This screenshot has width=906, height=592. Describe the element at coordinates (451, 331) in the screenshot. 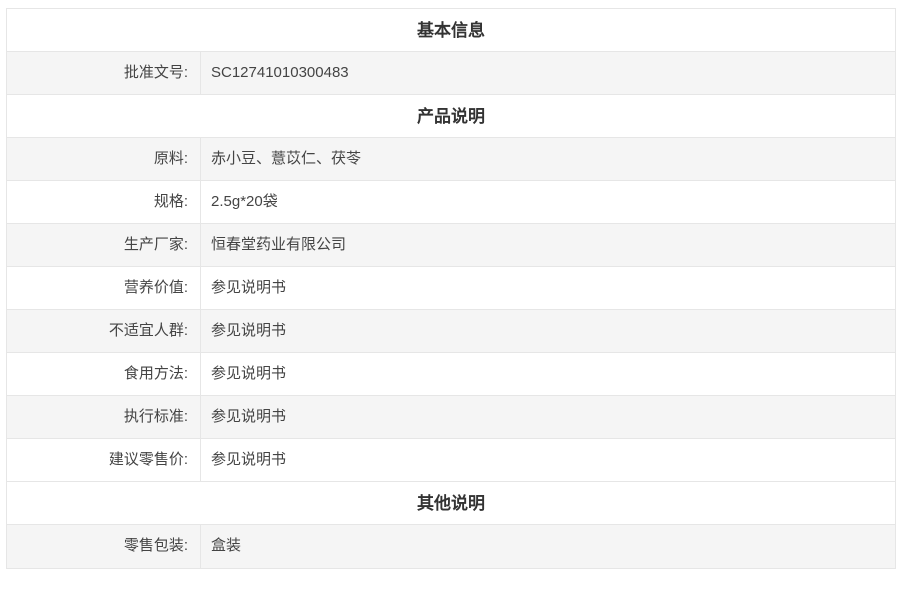

I see `table-row-unsuitable-groups: 不适宜人群: 参见说明书` at that location.